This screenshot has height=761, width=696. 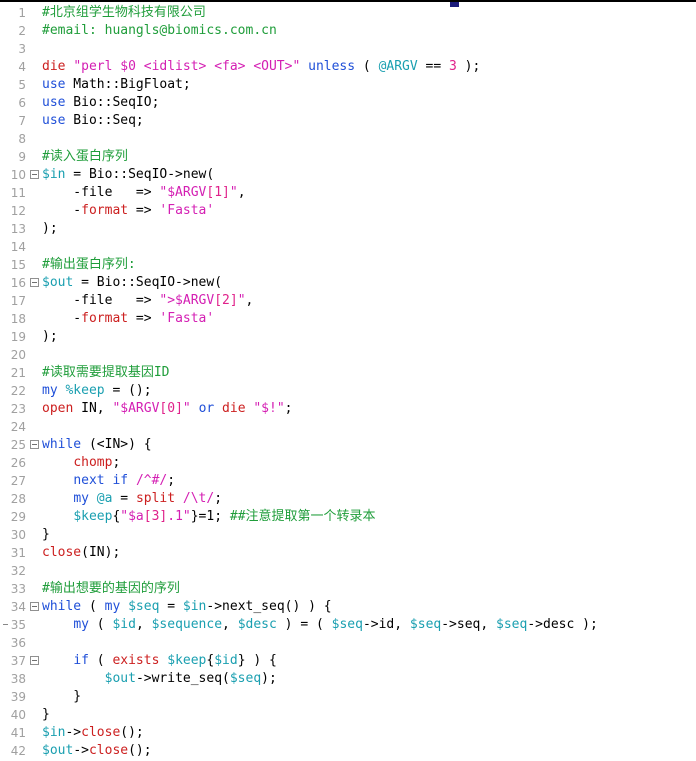 What do you see at coordinates (348, 139) in the screenshot?
I see `code-line: 8` at bounding box center [348, 139].